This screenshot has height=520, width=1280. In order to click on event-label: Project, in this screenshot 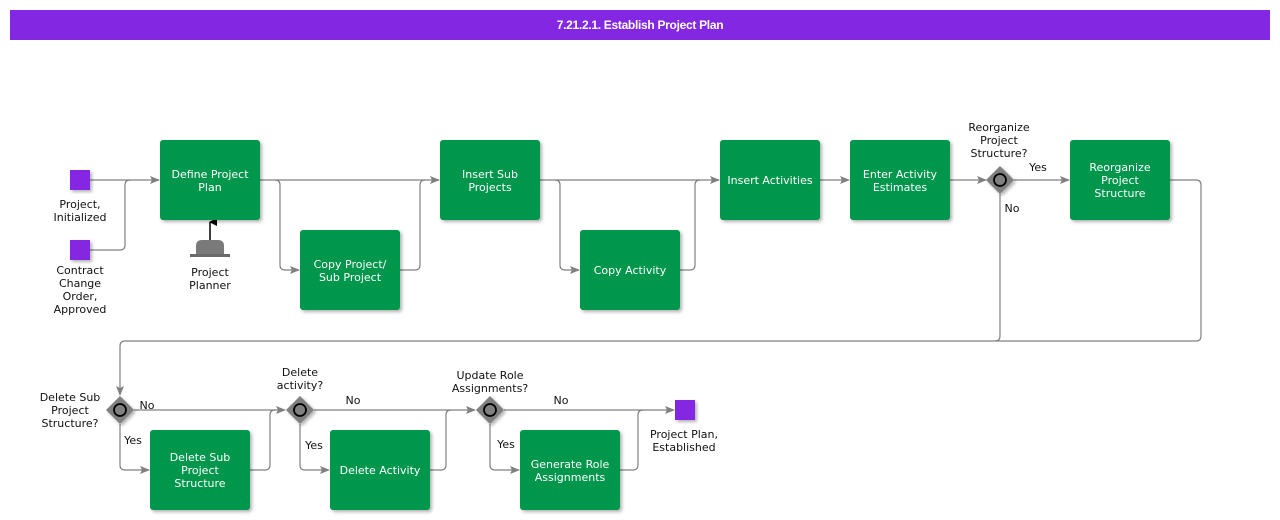, I will do `click(79, 204)`.